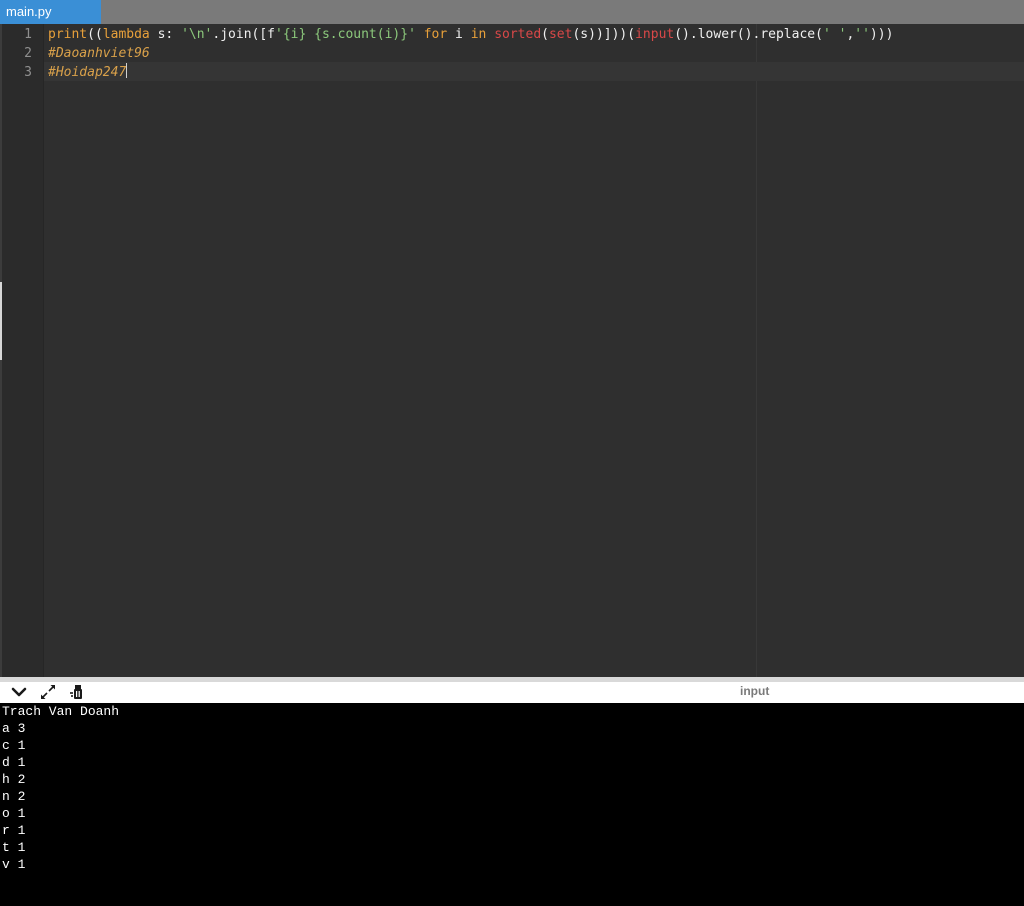  Describe the element at coordinates (14, 728) in the screenshot. I see `console-line: a 3` at that location.